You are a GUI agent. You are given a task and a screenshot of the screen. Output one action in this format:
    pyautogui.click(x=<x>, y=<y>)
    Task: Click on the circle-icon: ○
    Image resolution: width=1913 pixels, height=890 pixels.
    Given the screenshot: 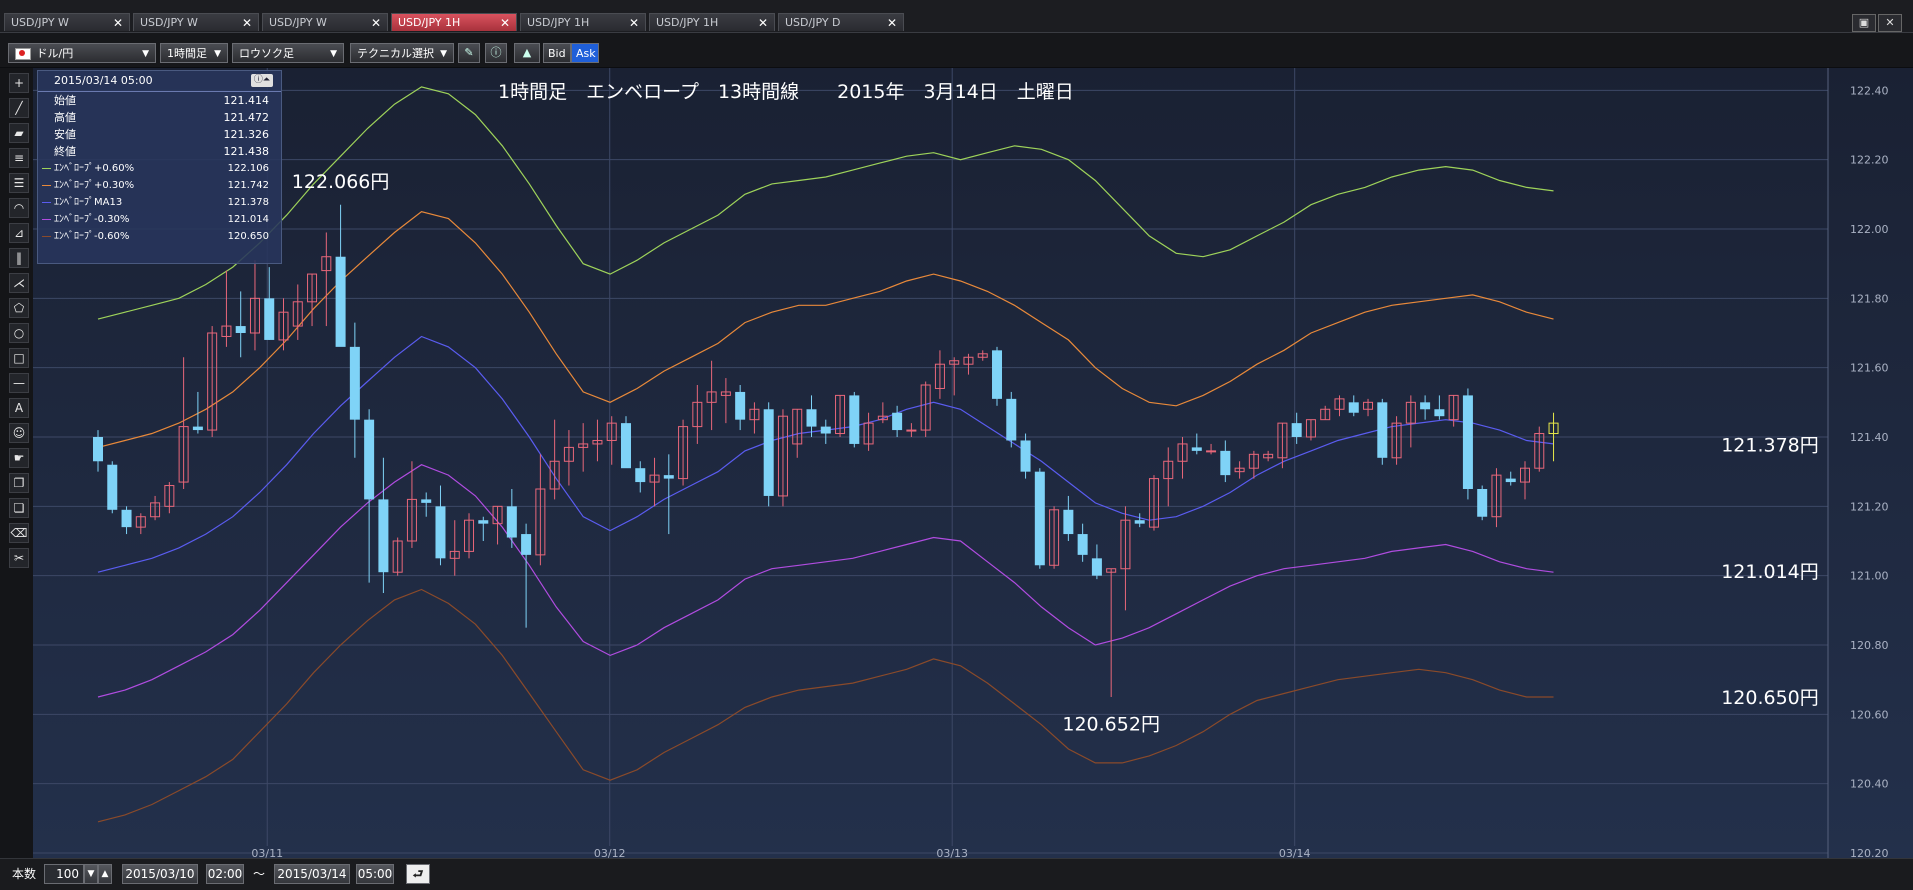 What is the action you would take?
    pyautogui.click(x=19, y=333)
    